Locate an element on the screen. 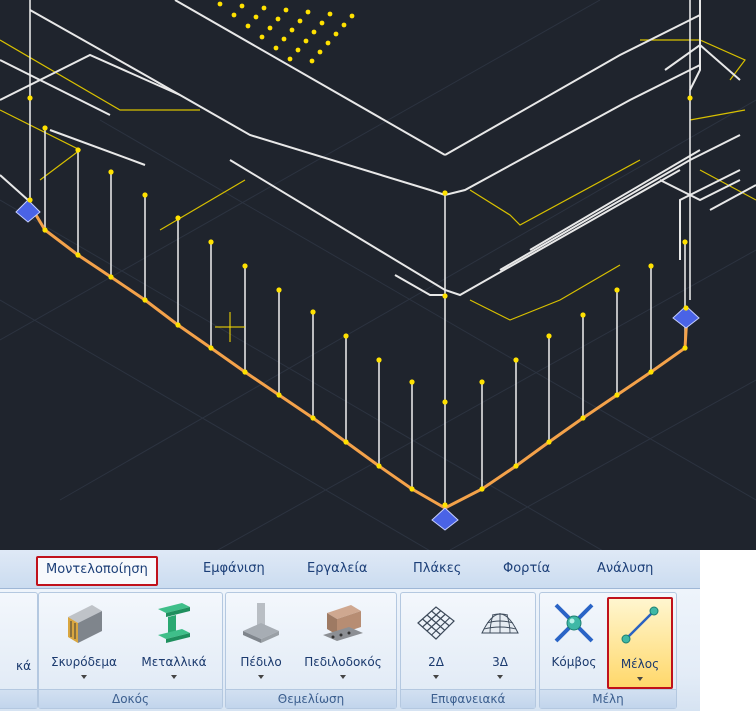  member-button: Μέλος is located at coordinates (640, 643).